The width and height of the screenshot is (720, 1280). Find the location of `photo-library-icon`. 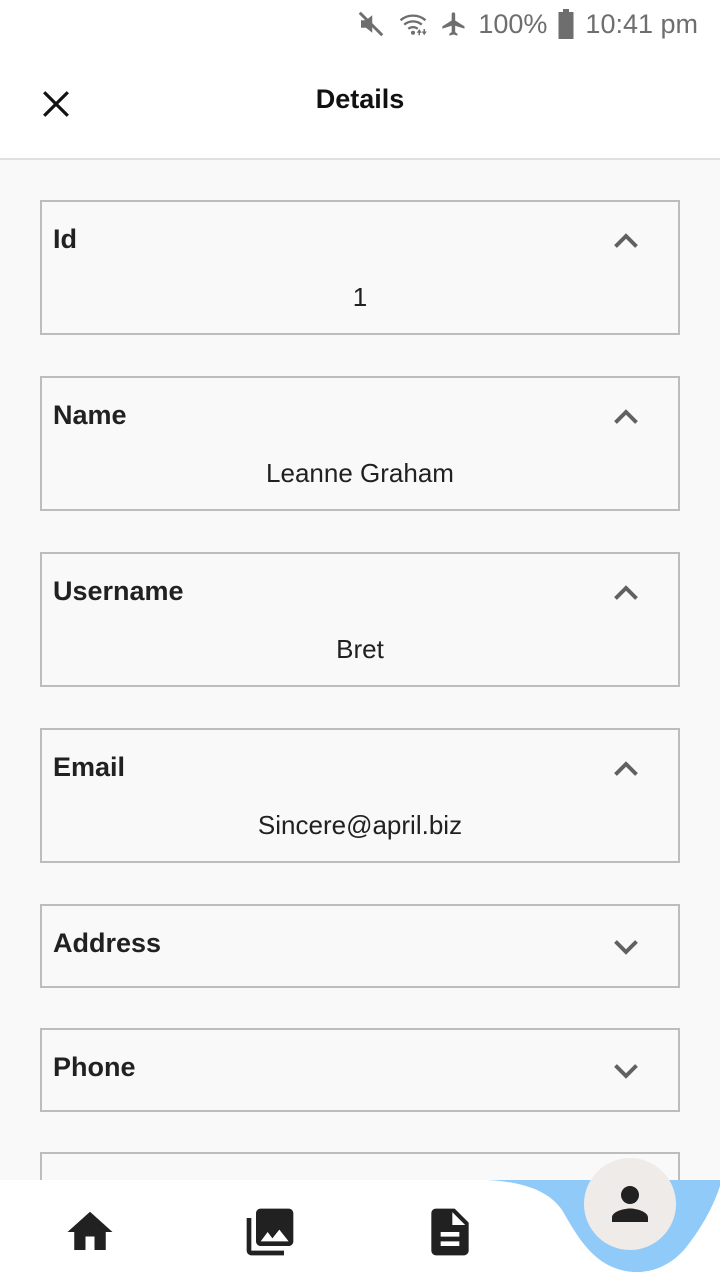

photo-library-icon is located at coordinates (270, 1232).